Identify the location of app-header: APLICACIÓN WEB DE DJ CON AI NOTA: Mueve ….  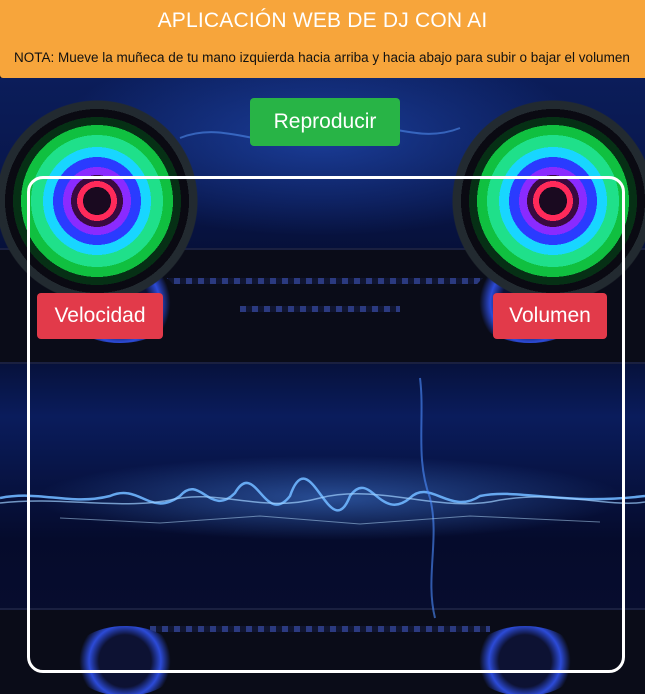
(322, 39).